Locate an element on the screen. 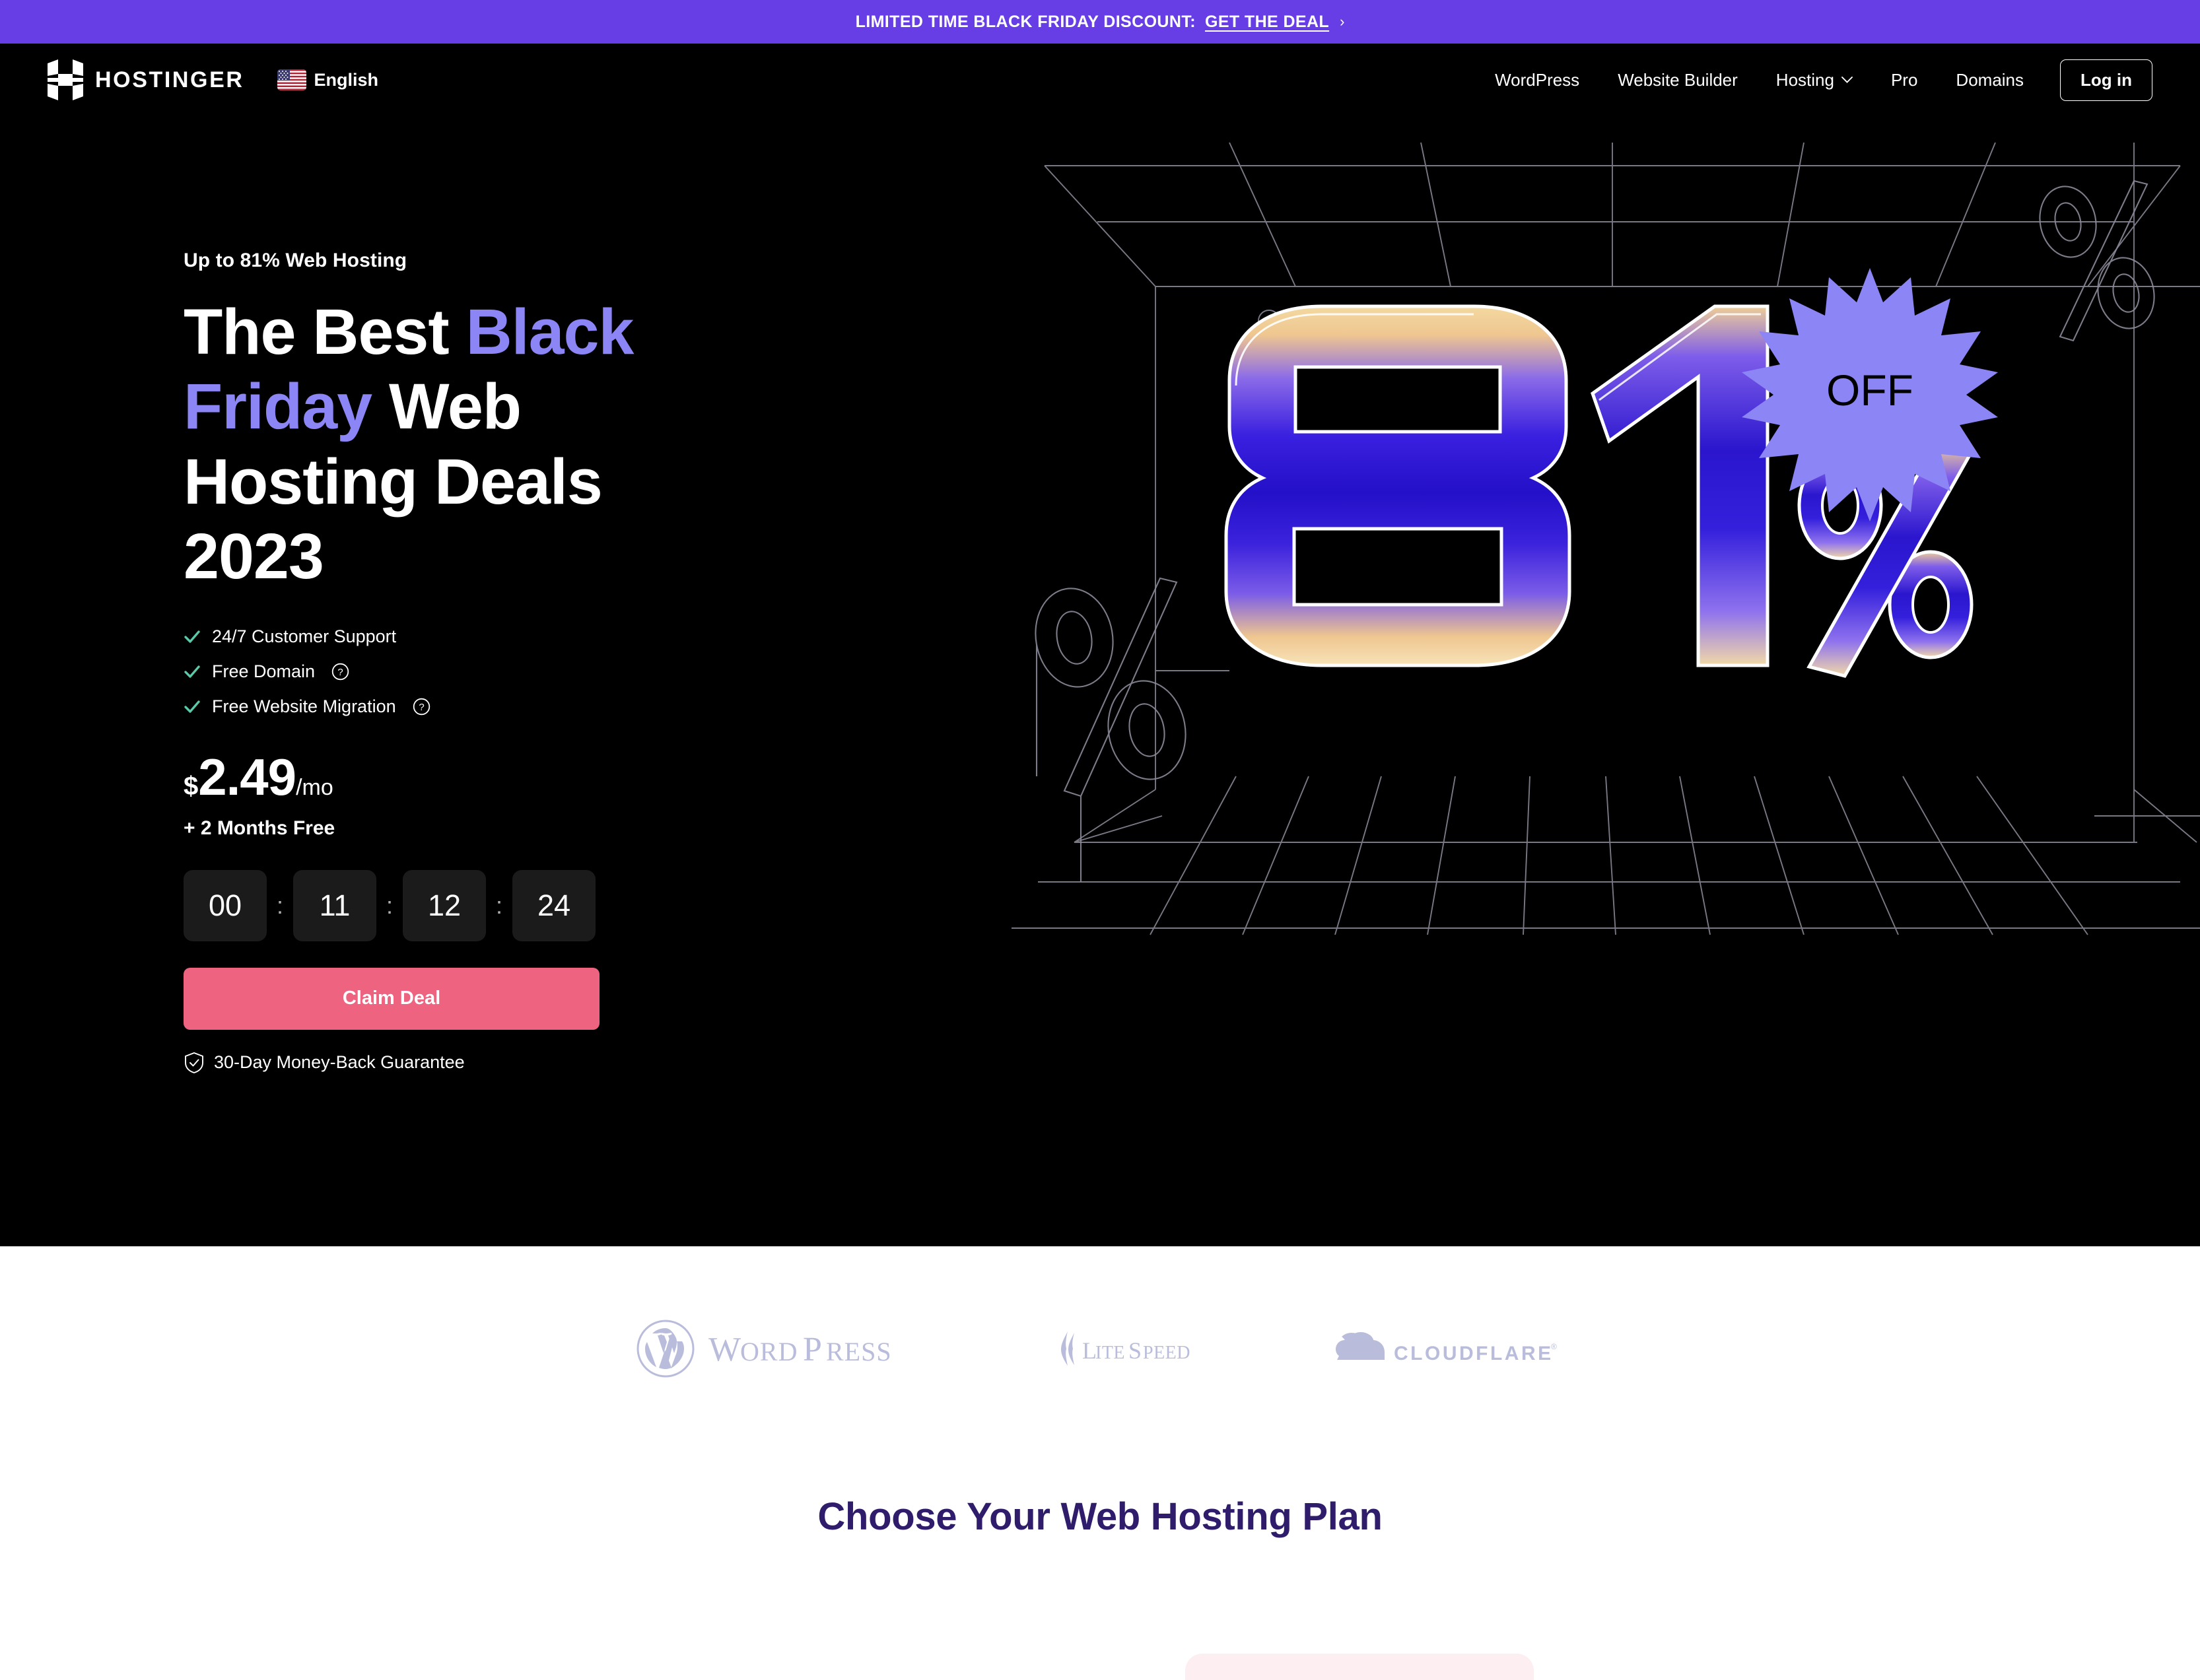 Image resolution: width=2200 pixels, height=1680 pixels. nav-item-pro: Pro is located at coordinates (1905, 80).